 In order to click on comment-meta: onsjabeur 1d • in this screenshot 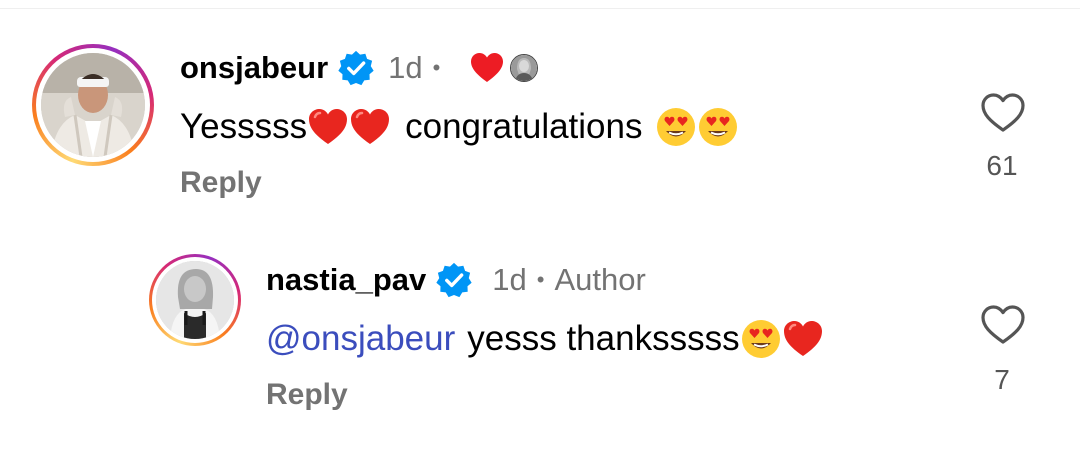, I will do `click(359, 68)`.